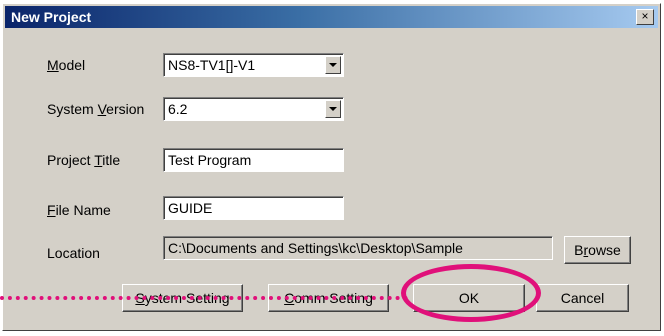  I want to click on ok-button: OK, so click(469, 298).